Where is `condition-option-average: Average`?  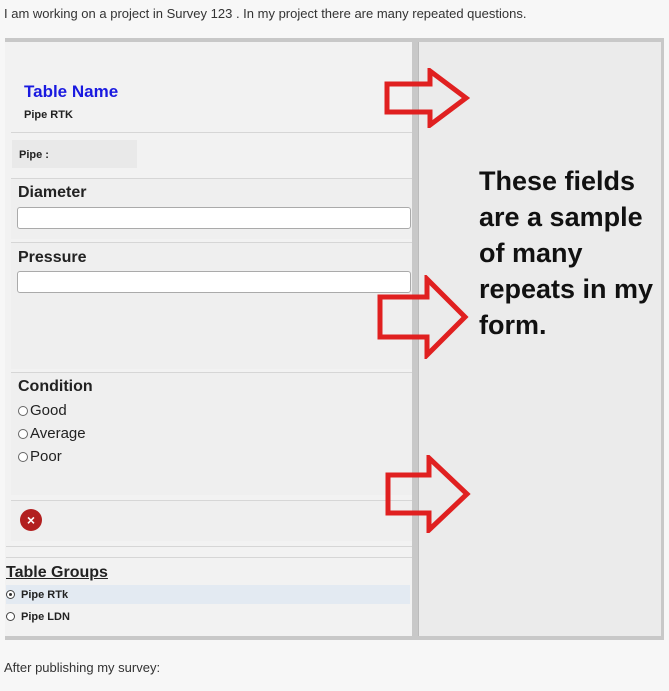
condition-option-average: Average is located at coordinates (52, 433).